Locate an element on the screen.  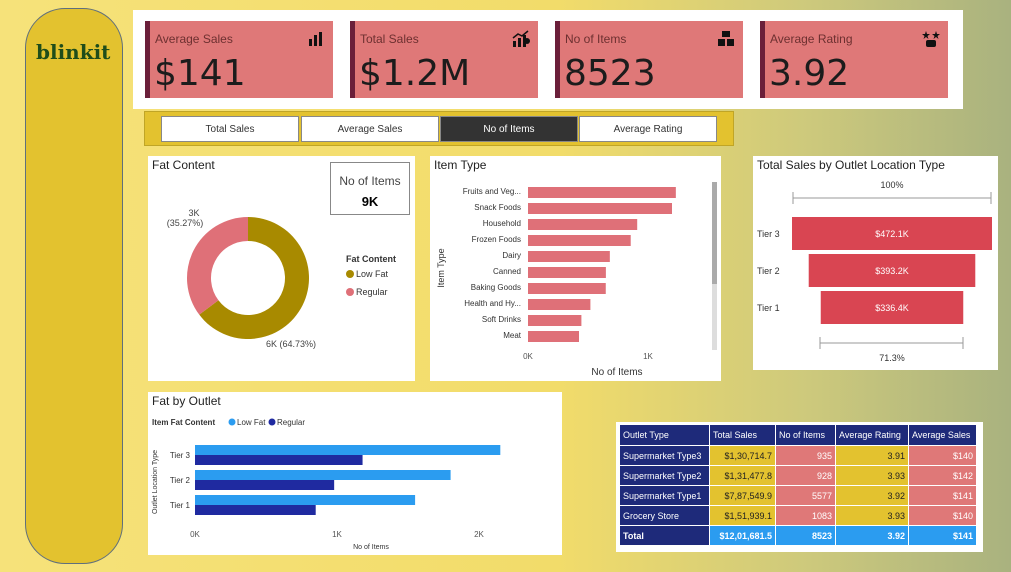
fat-by-outlet-legend-title: Item Fat Content is located at coordinates (183, 422).